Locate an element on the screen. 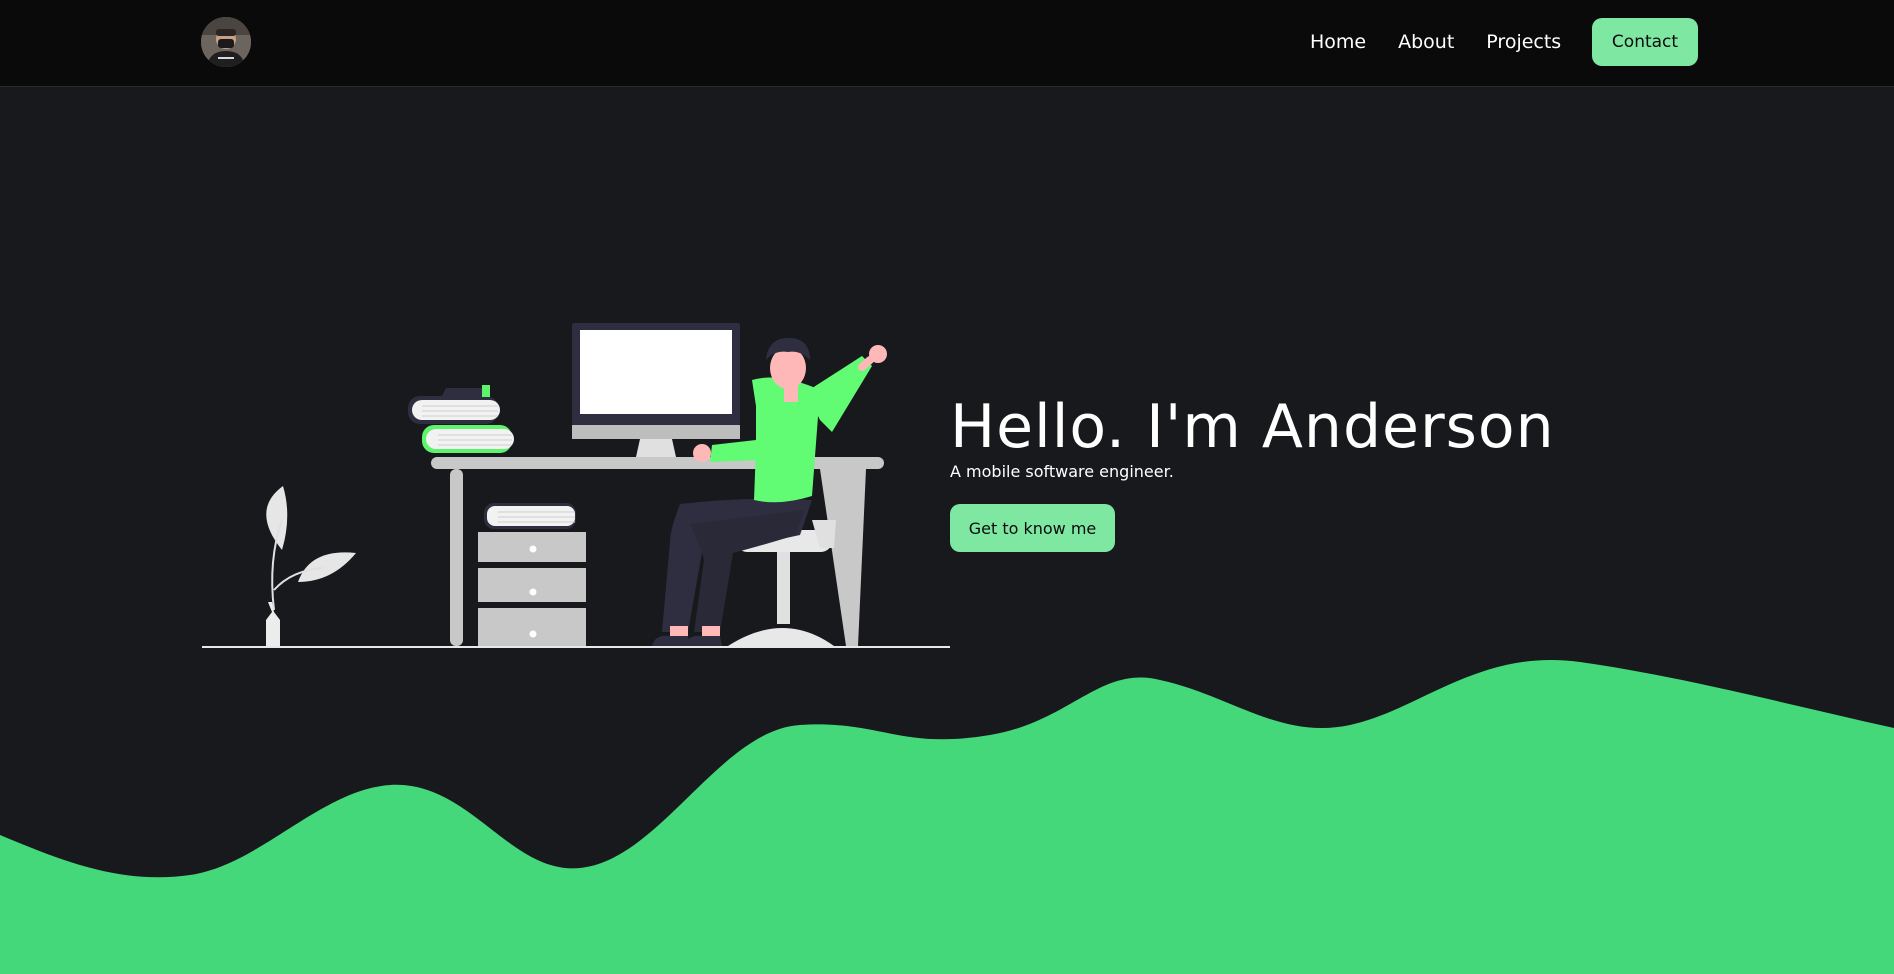 The height and width of the screenshot is (974, 1894). nav-links: Home About Projects is located at coordinates (1451, 42).